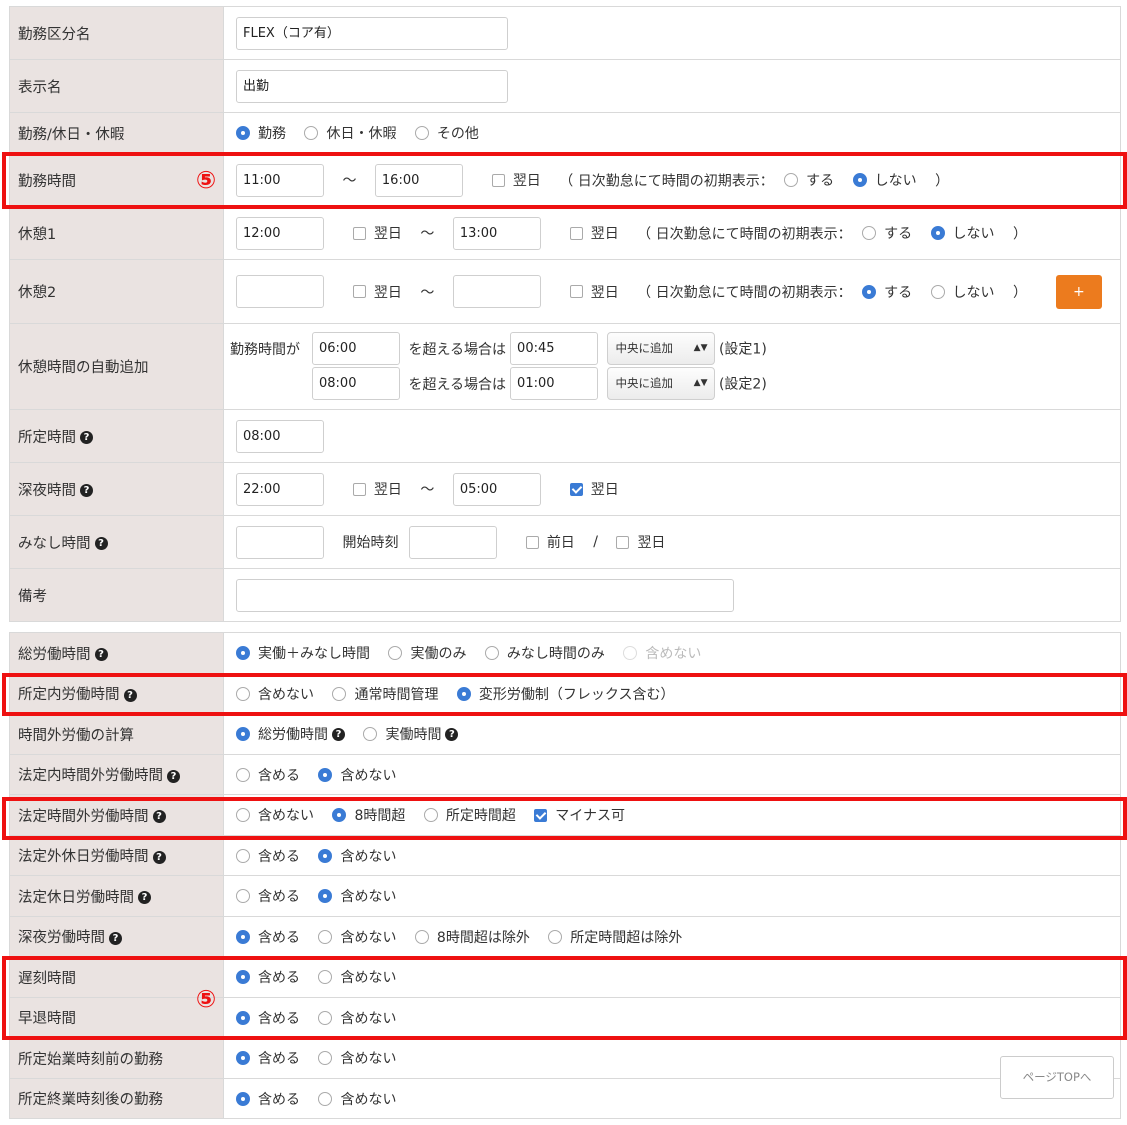 The image size is (1127, 1125). I want to click on radio-break2-display-no, so click(937, 291).